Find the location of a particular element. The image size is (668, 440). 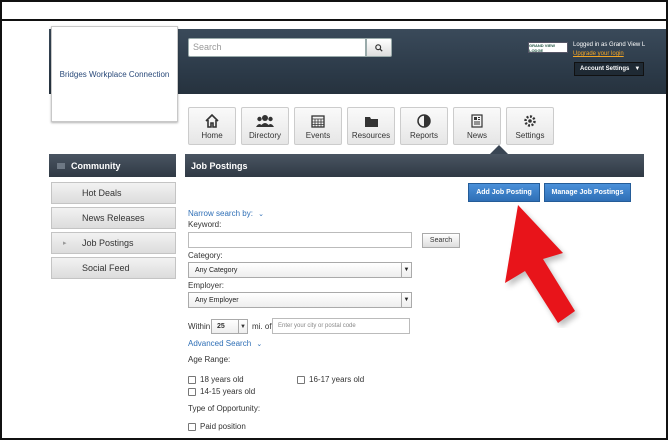

nav-tile-label: Reports is located at coordinates (423, 135).